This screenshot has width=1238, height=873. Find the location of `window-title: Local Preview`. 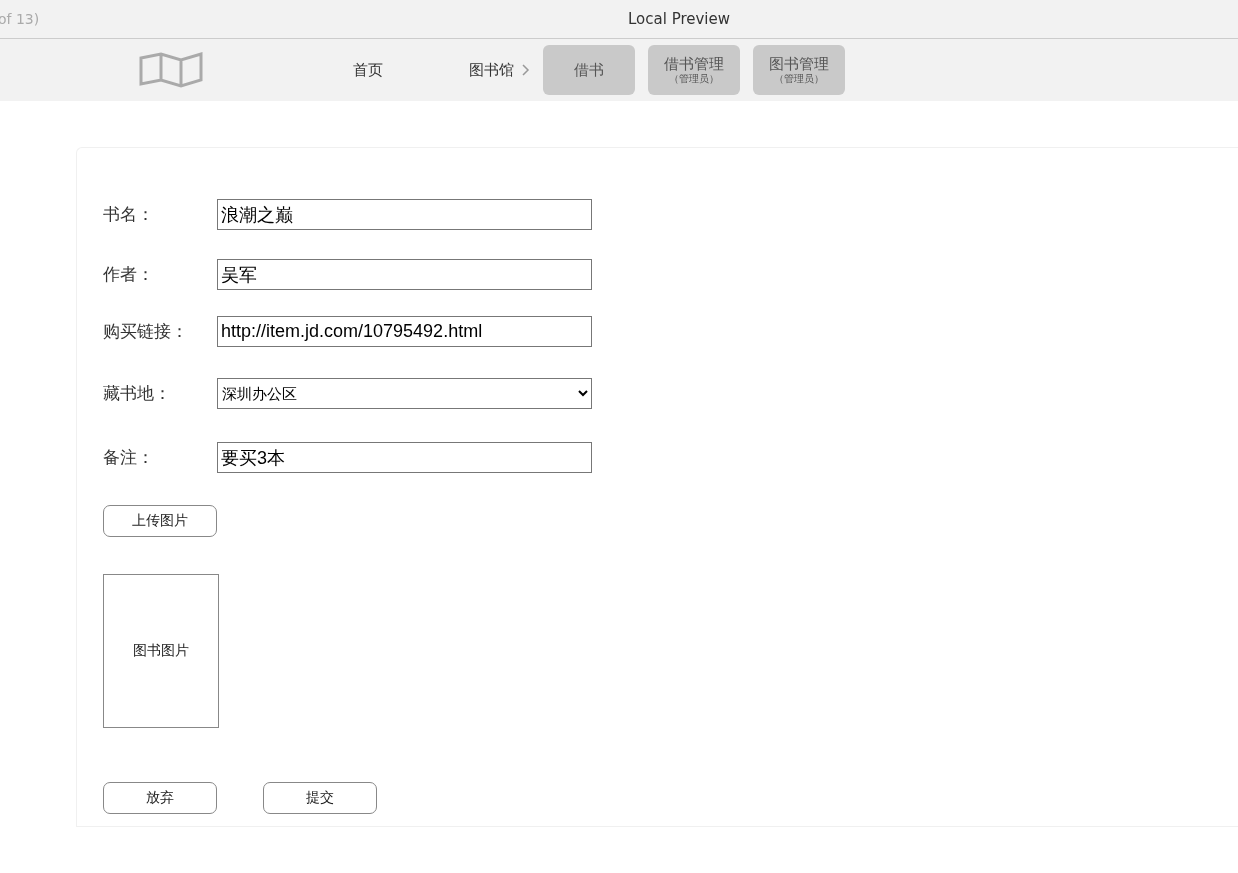

window-title: Local Preview is located at coordinates (679, 19).